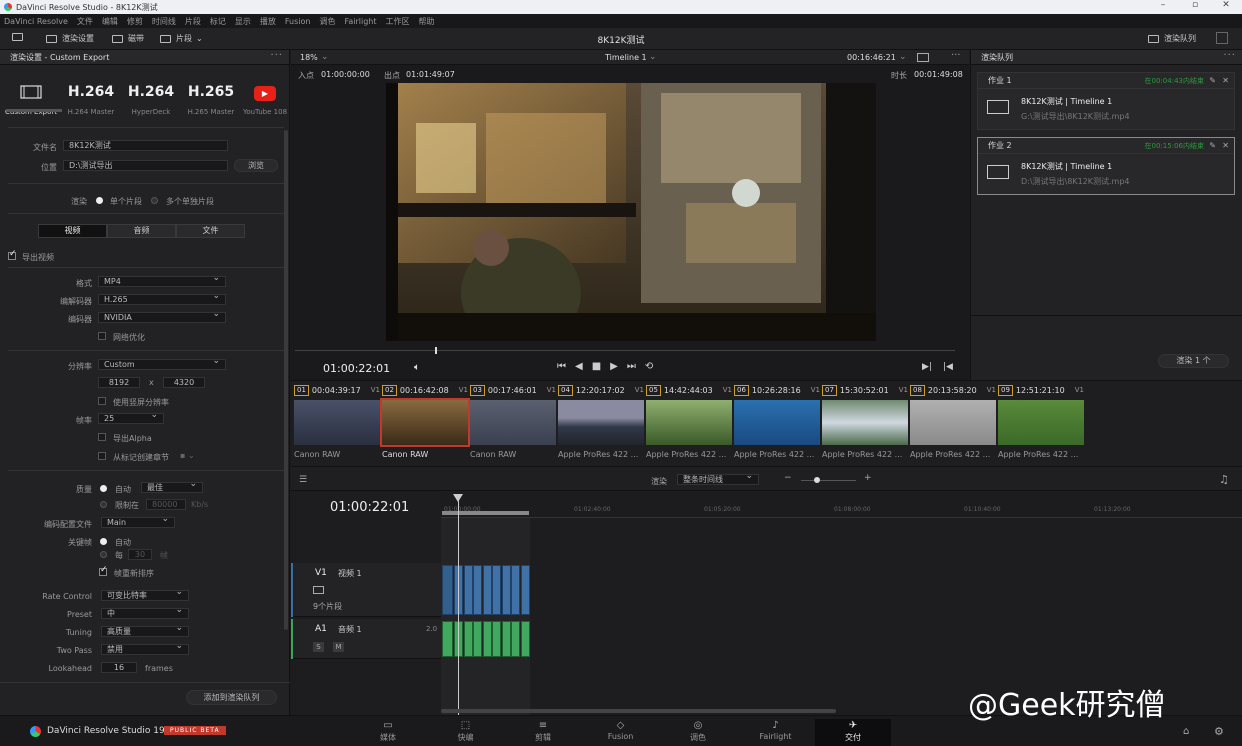 This screenshot has width=1242, height=746. I want to click on stop-icon: ■, so click(601, 366).